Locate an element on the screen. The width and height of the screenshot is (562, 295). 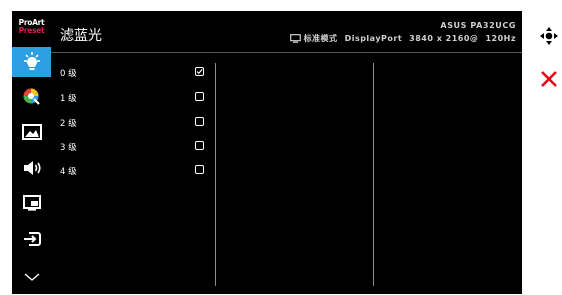
option-level-0: 0 级 is located at coordinates (132, 76).